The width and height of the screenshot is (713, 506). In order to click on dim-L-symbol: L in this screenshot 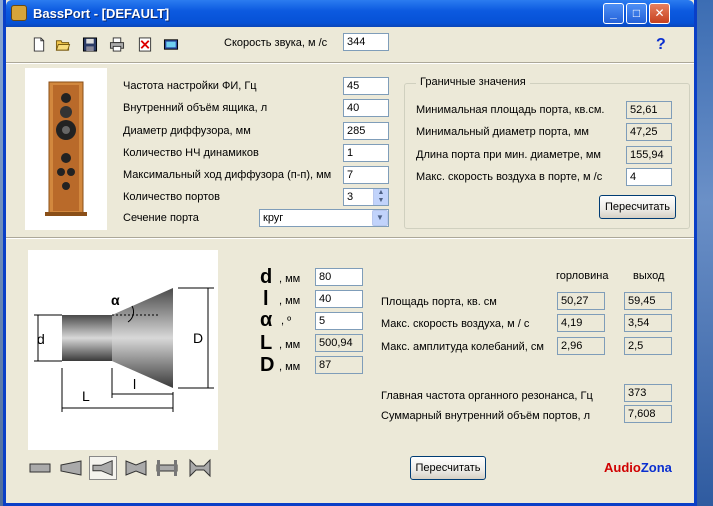, I will do `click(266, 343)`.